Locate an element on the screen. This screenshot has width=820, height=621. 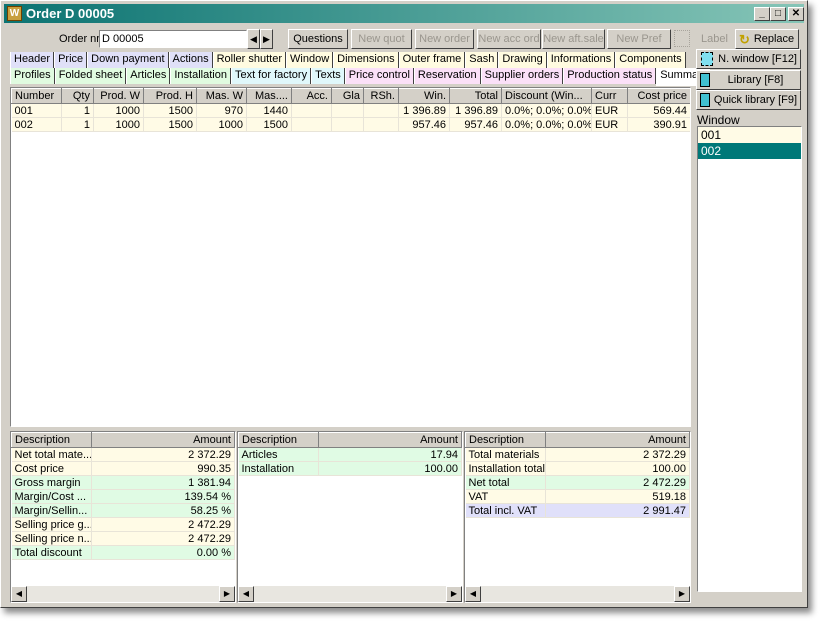
table-cell: 1 396.89 is located at coordinates (475, 110).